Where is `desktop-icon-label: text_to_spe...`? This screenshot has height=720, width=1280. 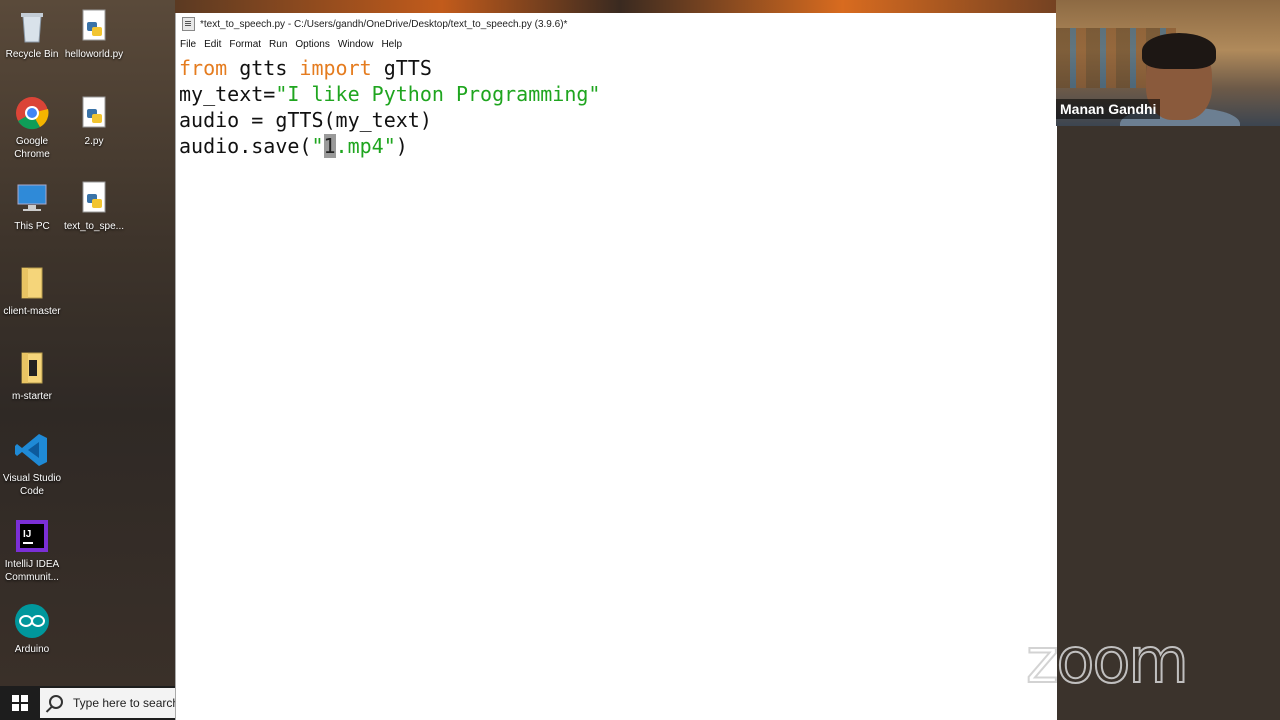
desktop-icon-label: text_to_spe... is located at coordinates (94, 226).